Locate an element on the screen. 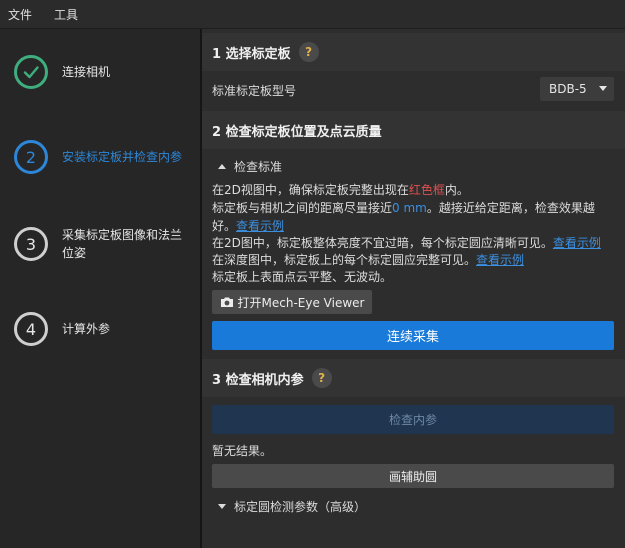 This screenshot has width=625, height=548. check-intrinsics-label: 检查内参 is located at coordinates (412, 420).